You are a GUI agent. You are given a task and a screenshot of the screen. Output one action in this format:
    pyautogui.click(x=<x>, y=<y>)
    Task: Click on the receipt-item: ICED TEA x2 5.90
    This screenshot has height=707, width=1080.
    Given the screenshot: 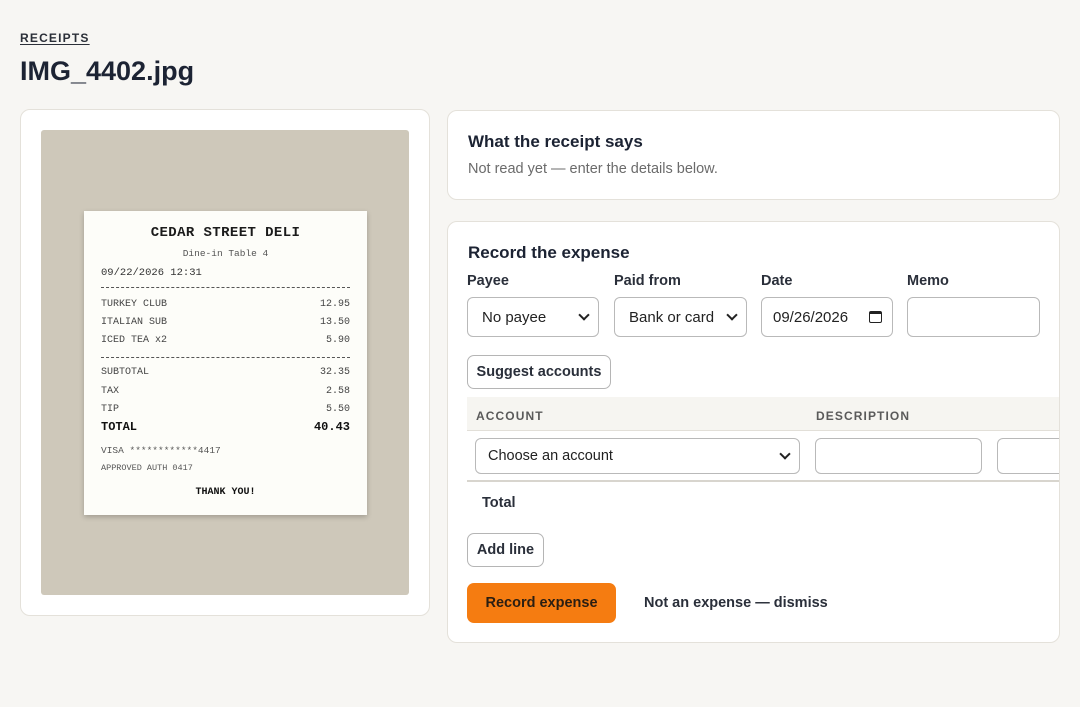 What is the action you would take?
    pyautogui.click(x=225, y=340)
    